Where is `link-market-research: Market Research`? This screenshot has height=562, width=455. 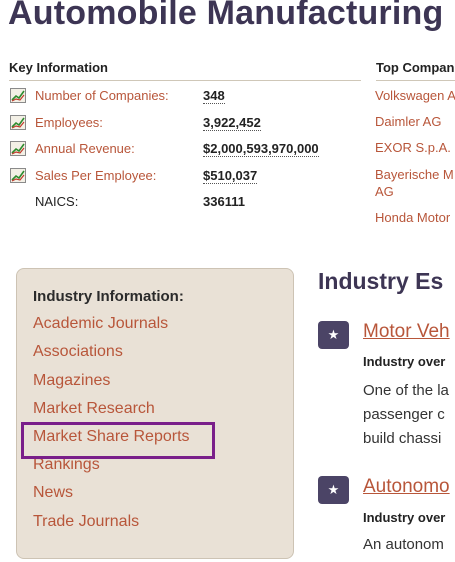
link-market-research: Market Research is located at coordinates (94, 409).